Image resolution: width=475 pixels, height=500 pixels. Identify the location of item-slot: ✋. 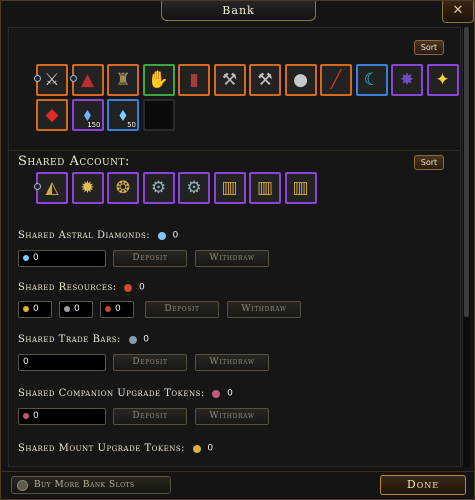
(158, 80).